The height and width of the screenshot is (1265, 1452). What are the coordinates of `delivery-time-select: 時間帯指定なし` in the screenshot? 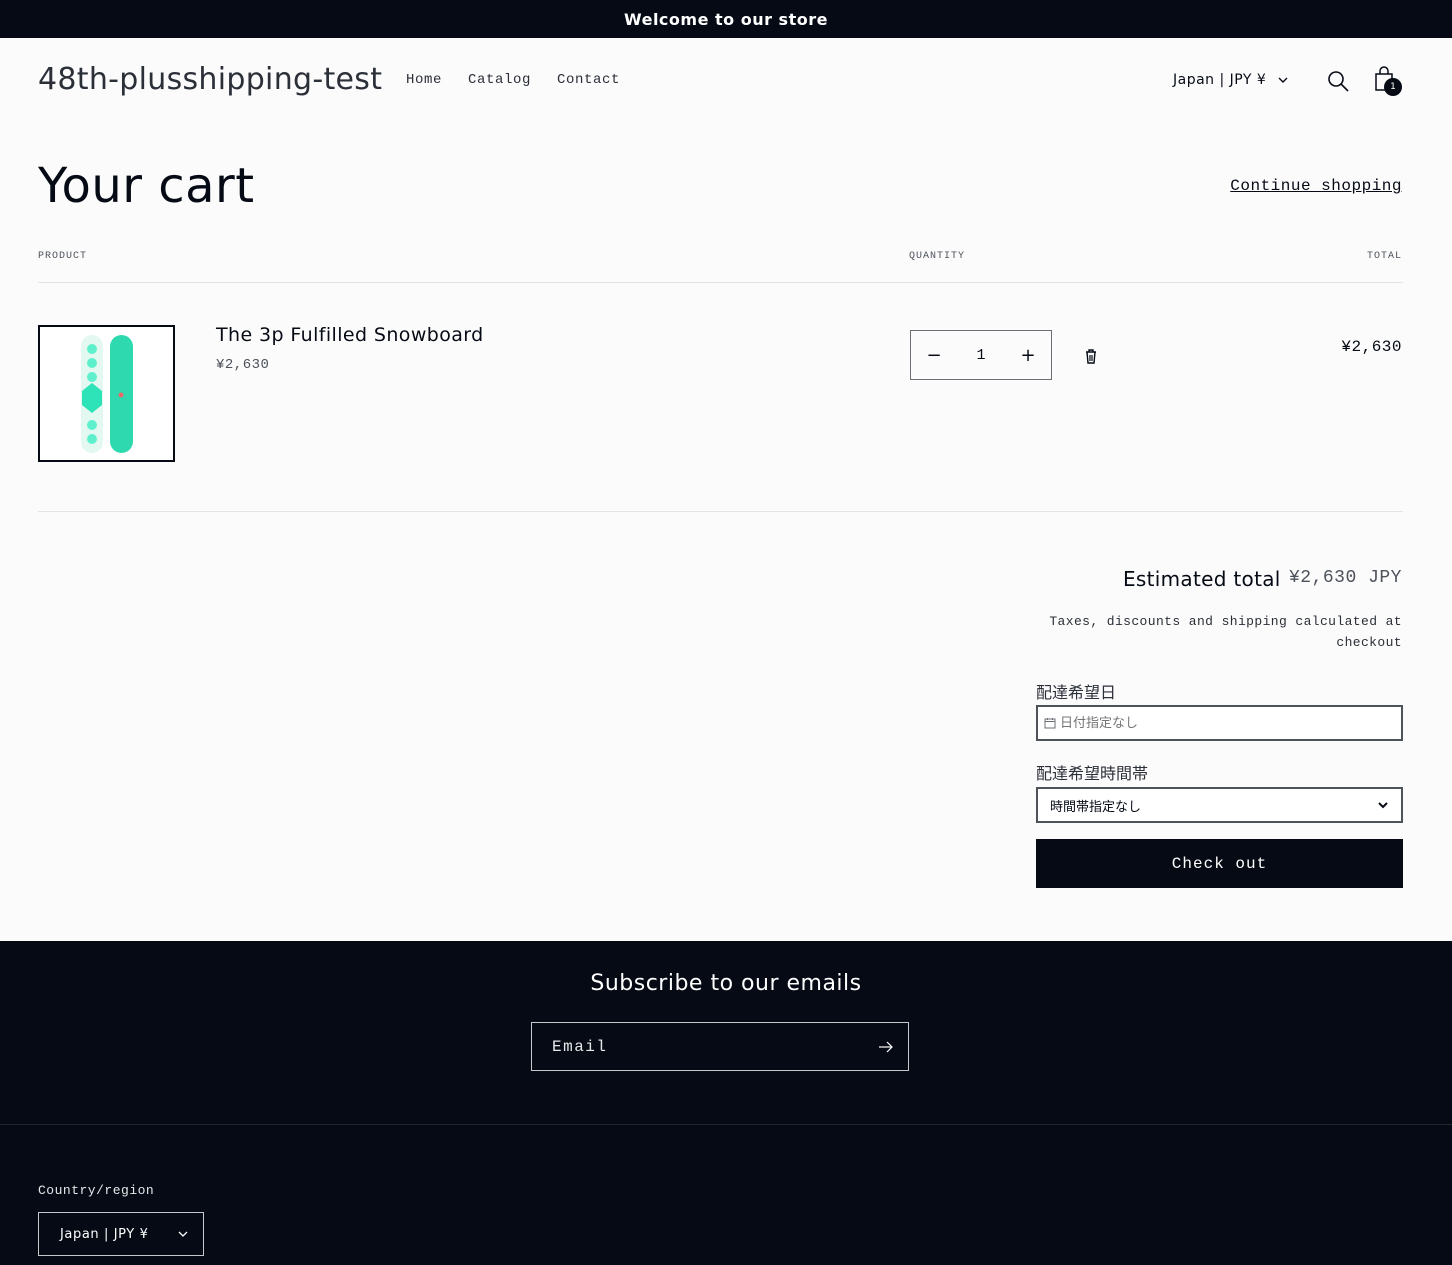 It's located at (1219, 805).